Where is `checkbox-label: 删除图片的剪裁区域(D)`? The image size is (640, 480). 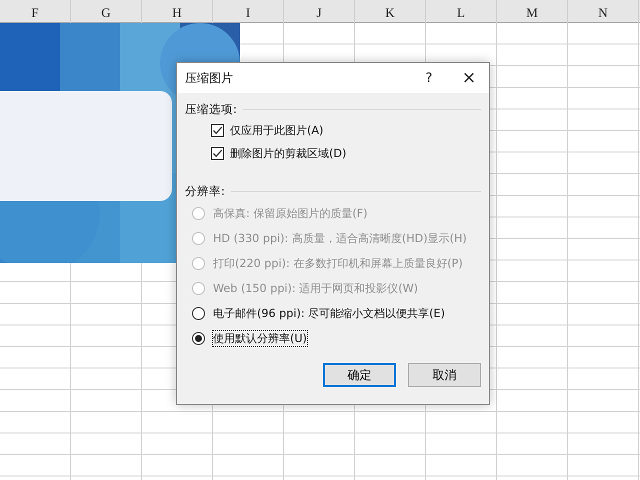
checkbox-label: 删除图片的剪裁区域(D) is located at coordinates (288, 153).